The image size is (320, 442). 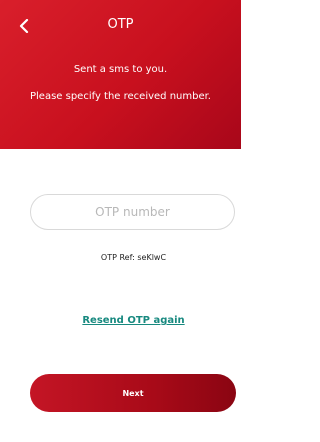 What do you see at coordinates (120, 69) in the screenshot?
I see `sms-sent-message: Sent a sms to you.` at bounding box center [120, 69].